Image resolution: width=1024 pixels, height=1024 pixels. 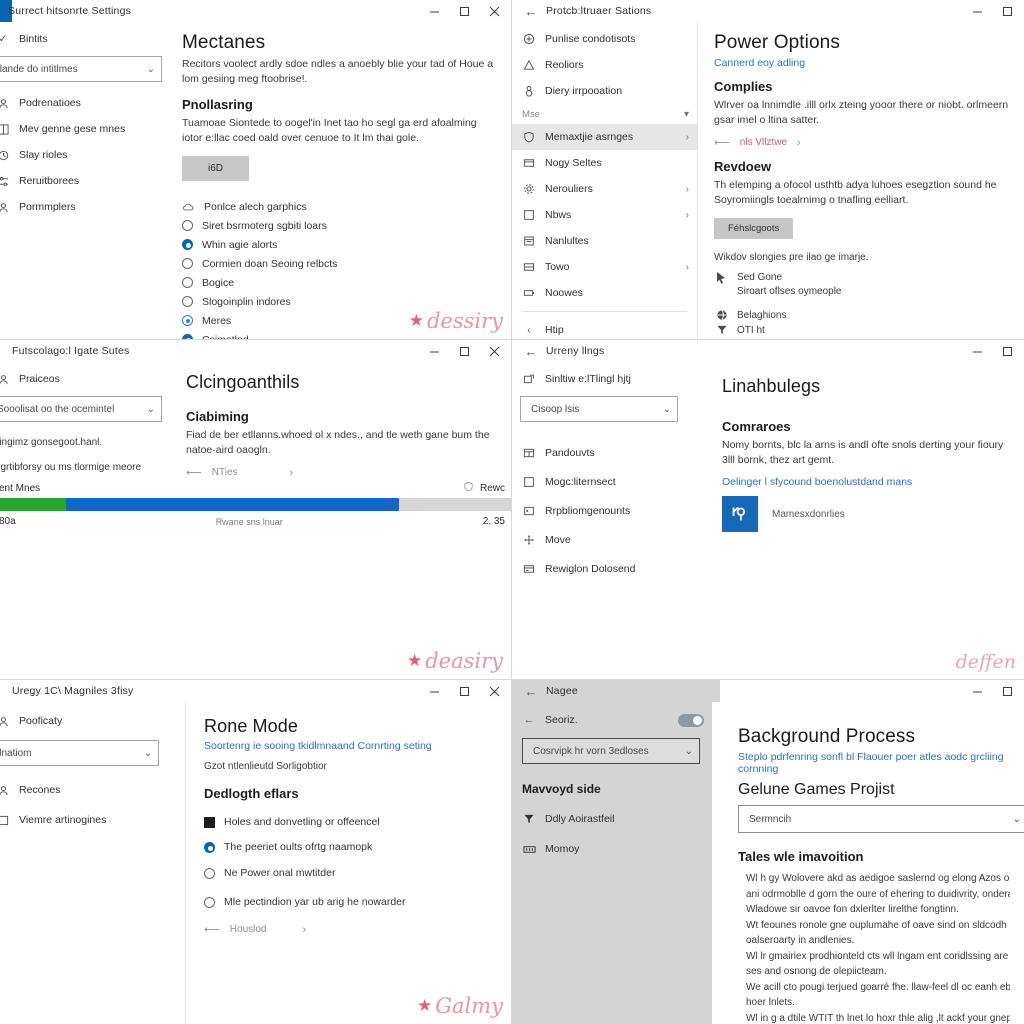 What do you see at coordinates (86, 207) in the screenshot?
I see `sidebar-item-5: Pormmplers` at bounding box center [86, 207].